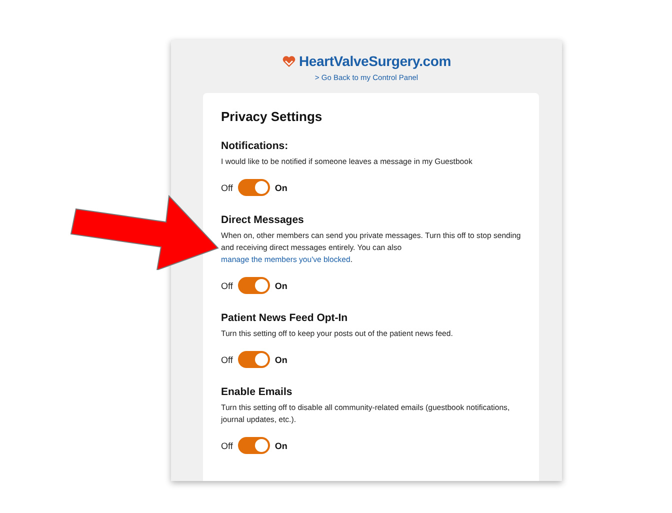 The width and height of the screenshot is (672, 513). Describe the element at coordinates (285, 318) in the screenshot. I see `setting-title: Patient News Feed Opt-In` at that location.